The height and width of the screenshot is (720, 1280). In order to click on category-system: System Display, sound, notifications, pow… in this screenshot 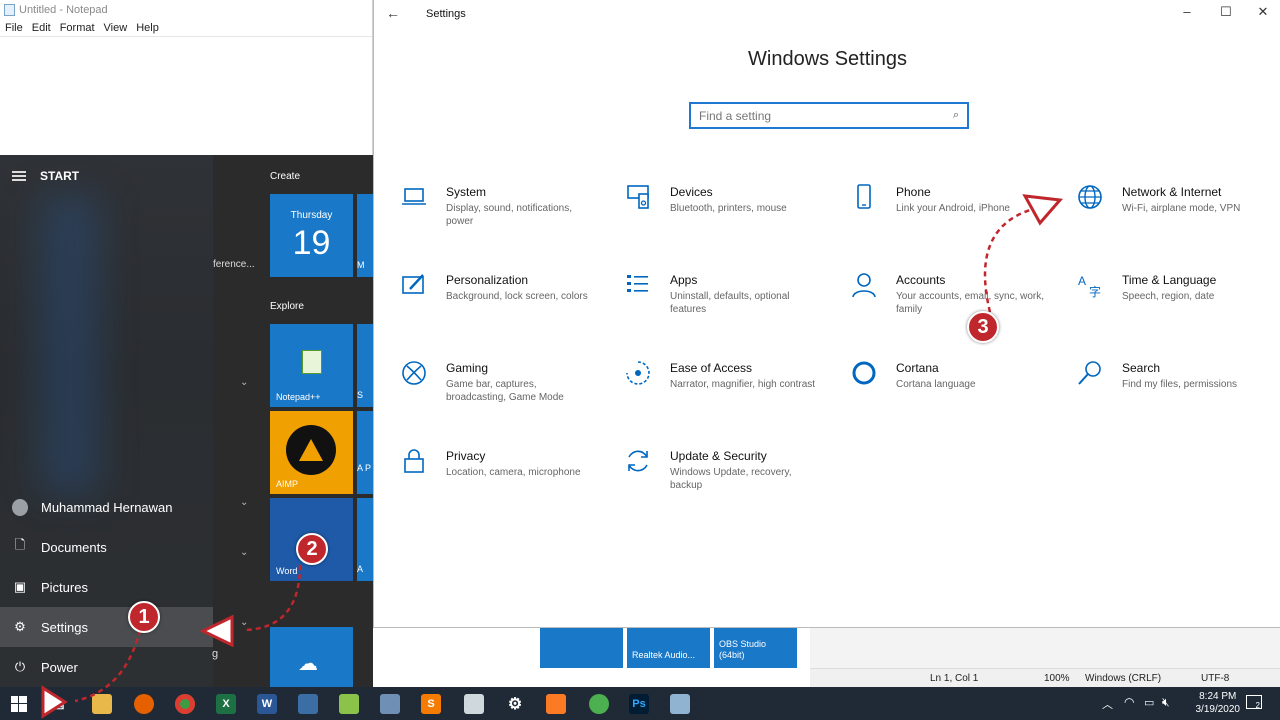, I will do `click(501, 214)`.